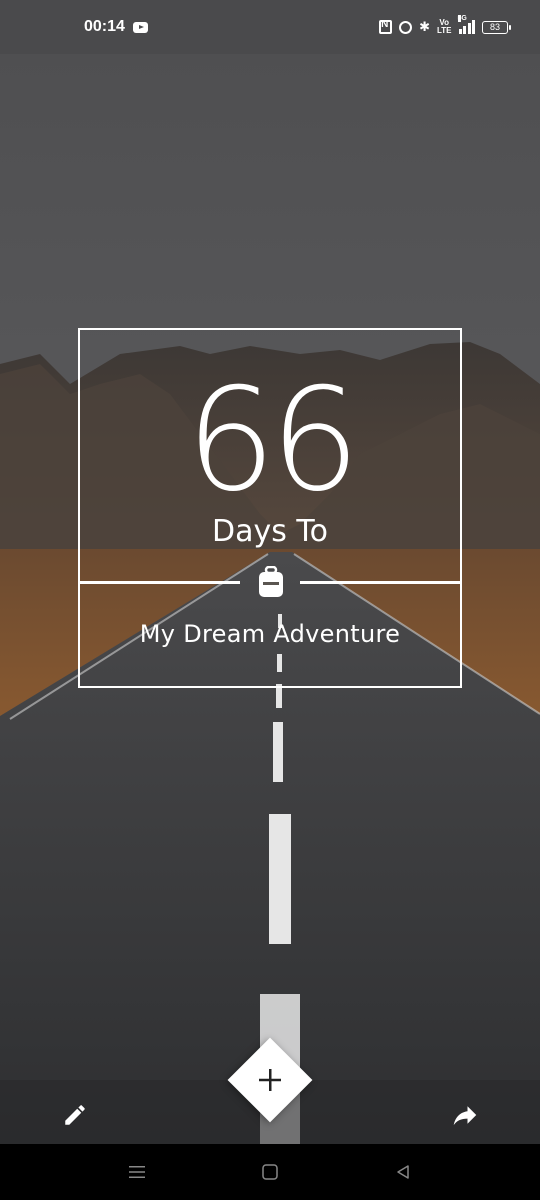 This screenshot has height=1200, width=540. I want to click on plus-icon, so click(270, 1080).